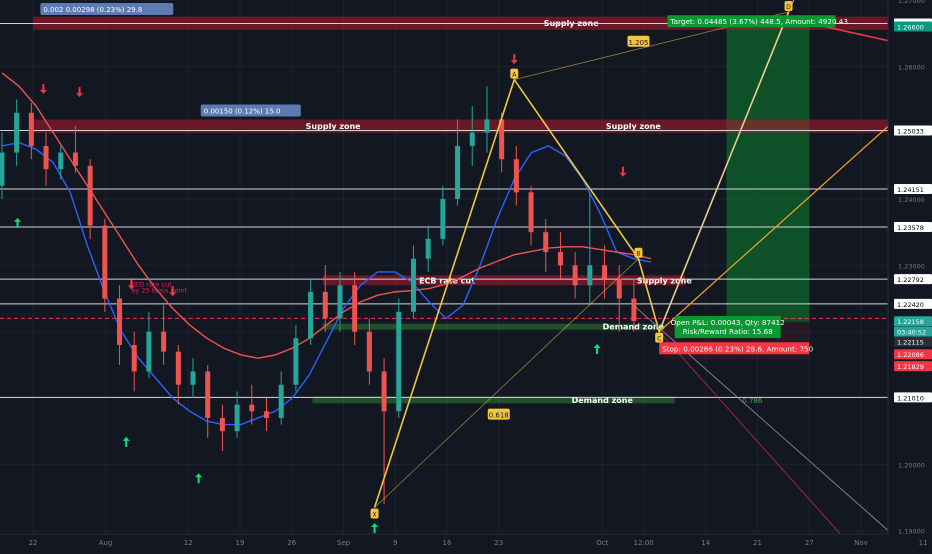 The image size is (932, 554). I want to click on zone-label-b-1: Supply zone, so click(634, 126).